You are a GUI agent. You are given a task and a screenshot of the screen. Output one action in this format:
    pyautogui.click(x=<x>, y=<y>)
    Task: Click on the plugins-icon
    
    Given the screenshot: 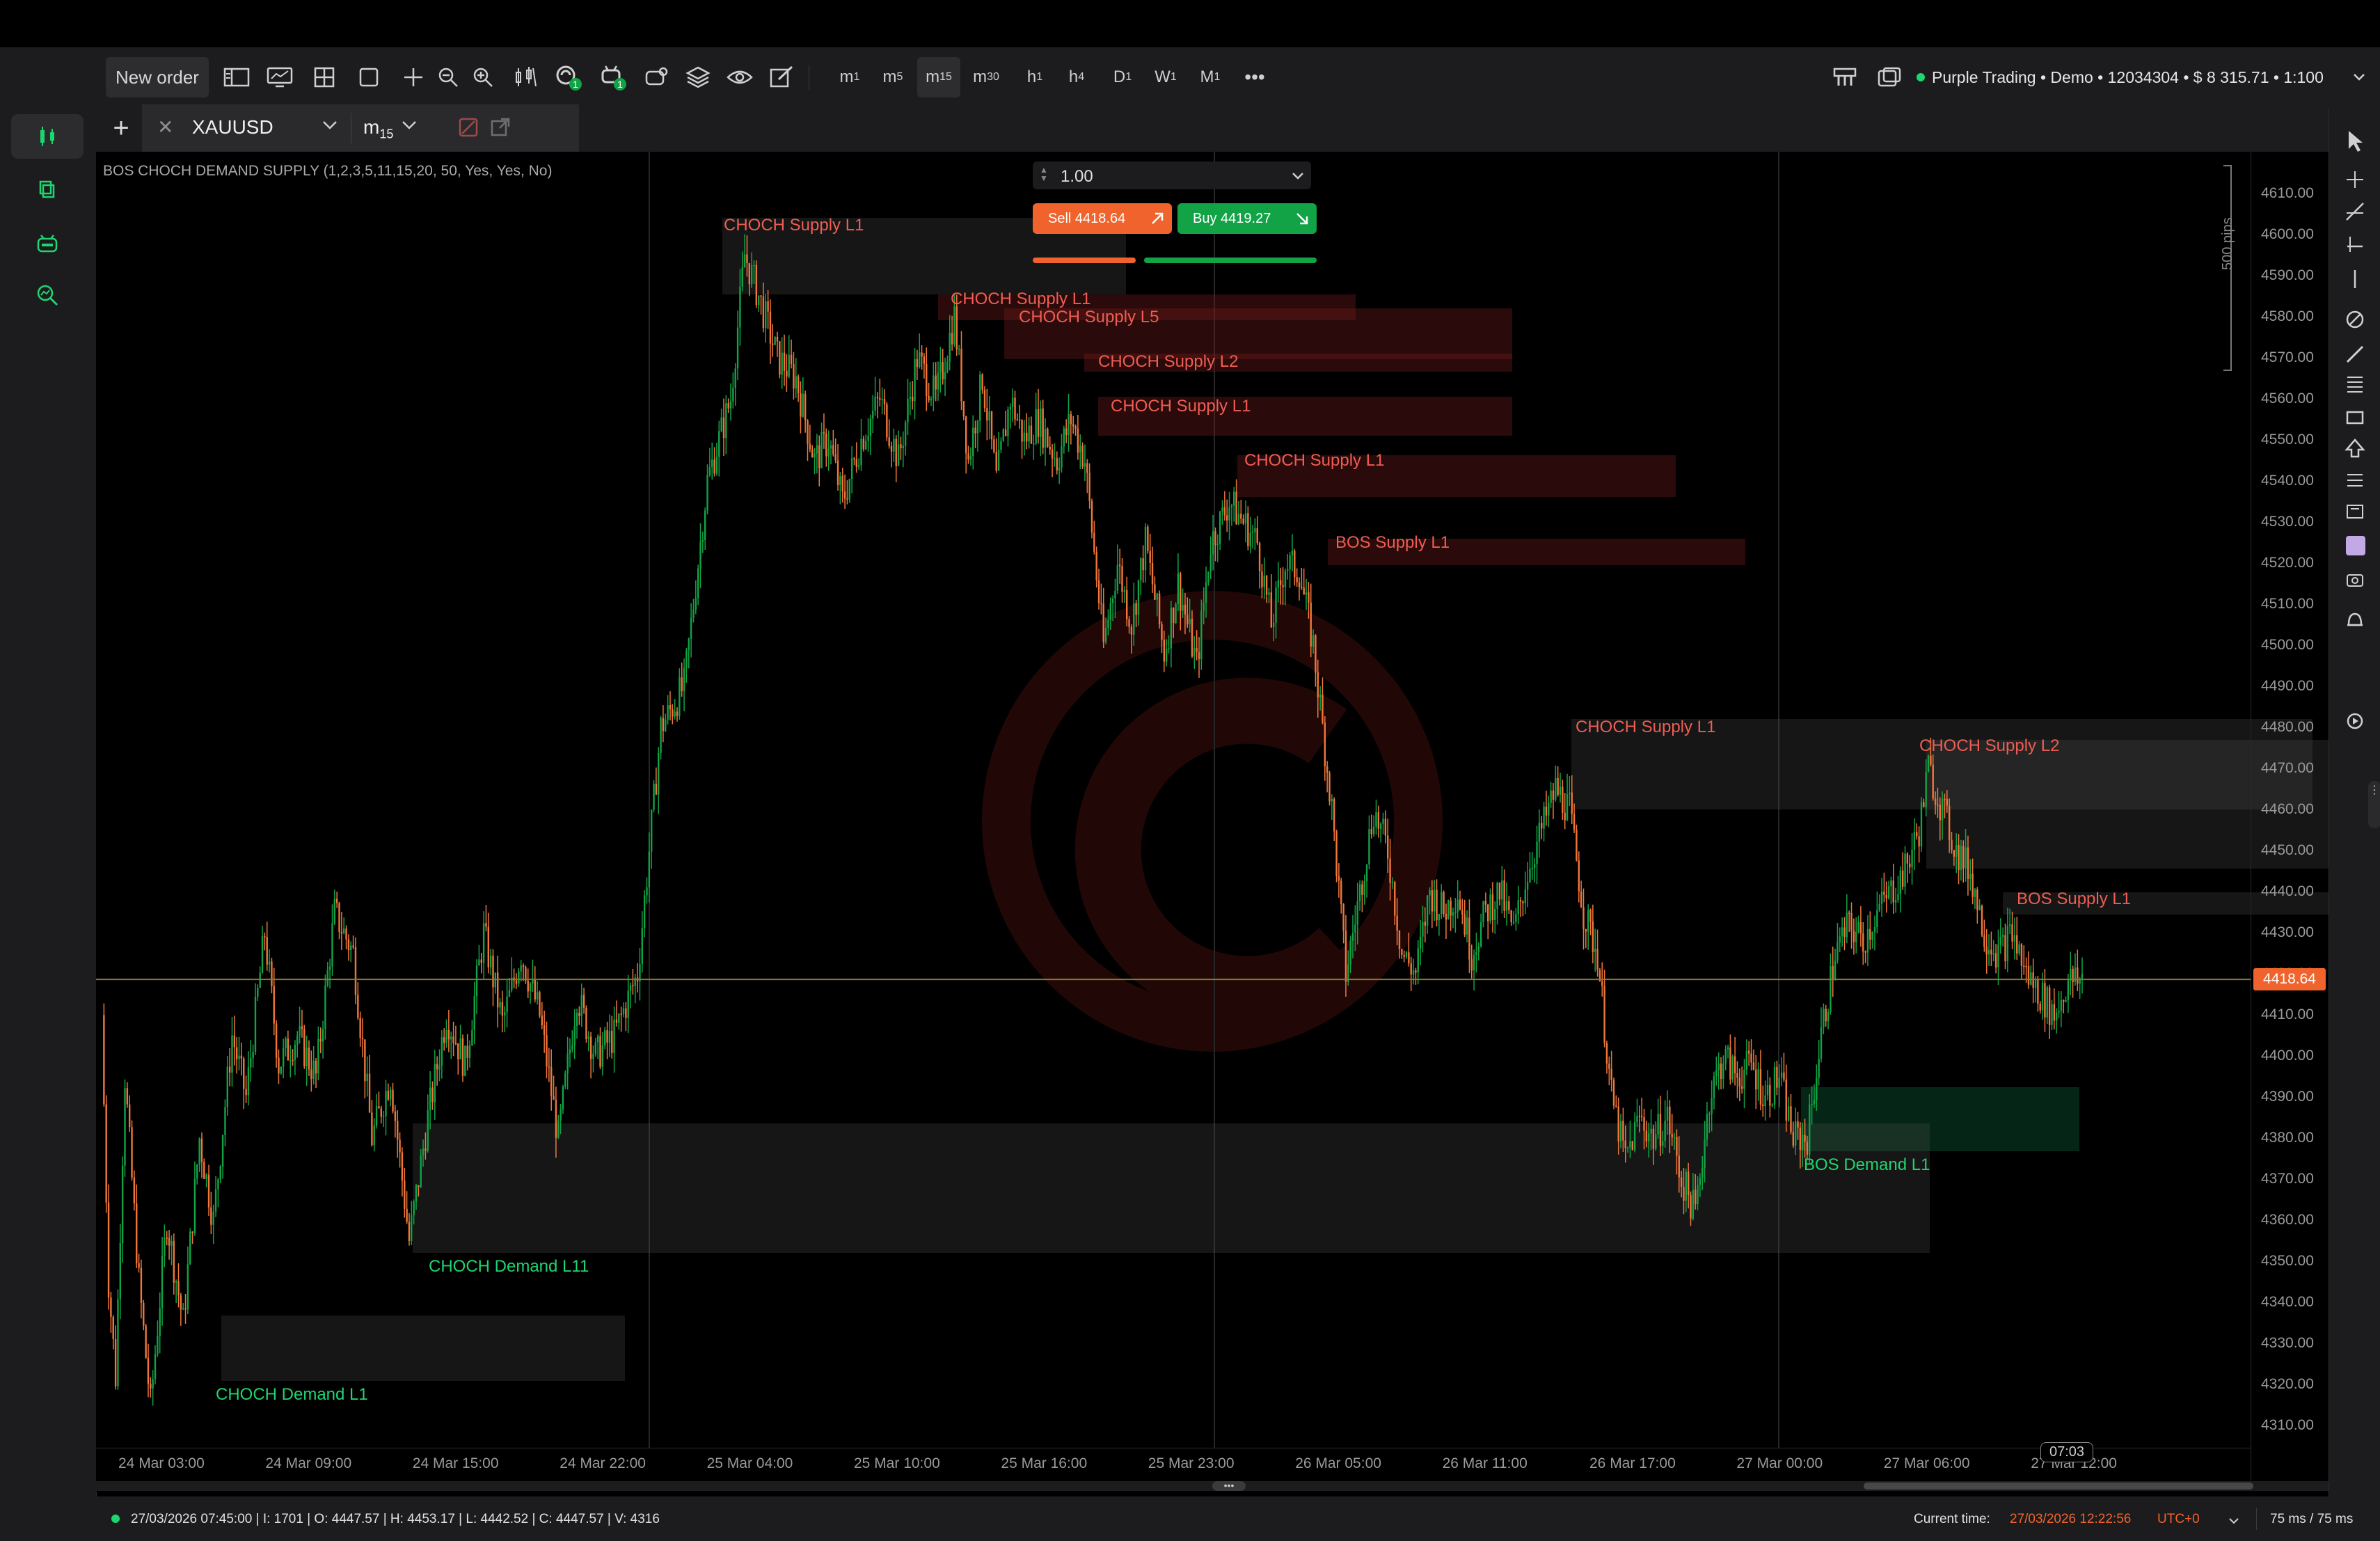 What is the action you would take?
    pyautogui.click(x=656, y=77)
    